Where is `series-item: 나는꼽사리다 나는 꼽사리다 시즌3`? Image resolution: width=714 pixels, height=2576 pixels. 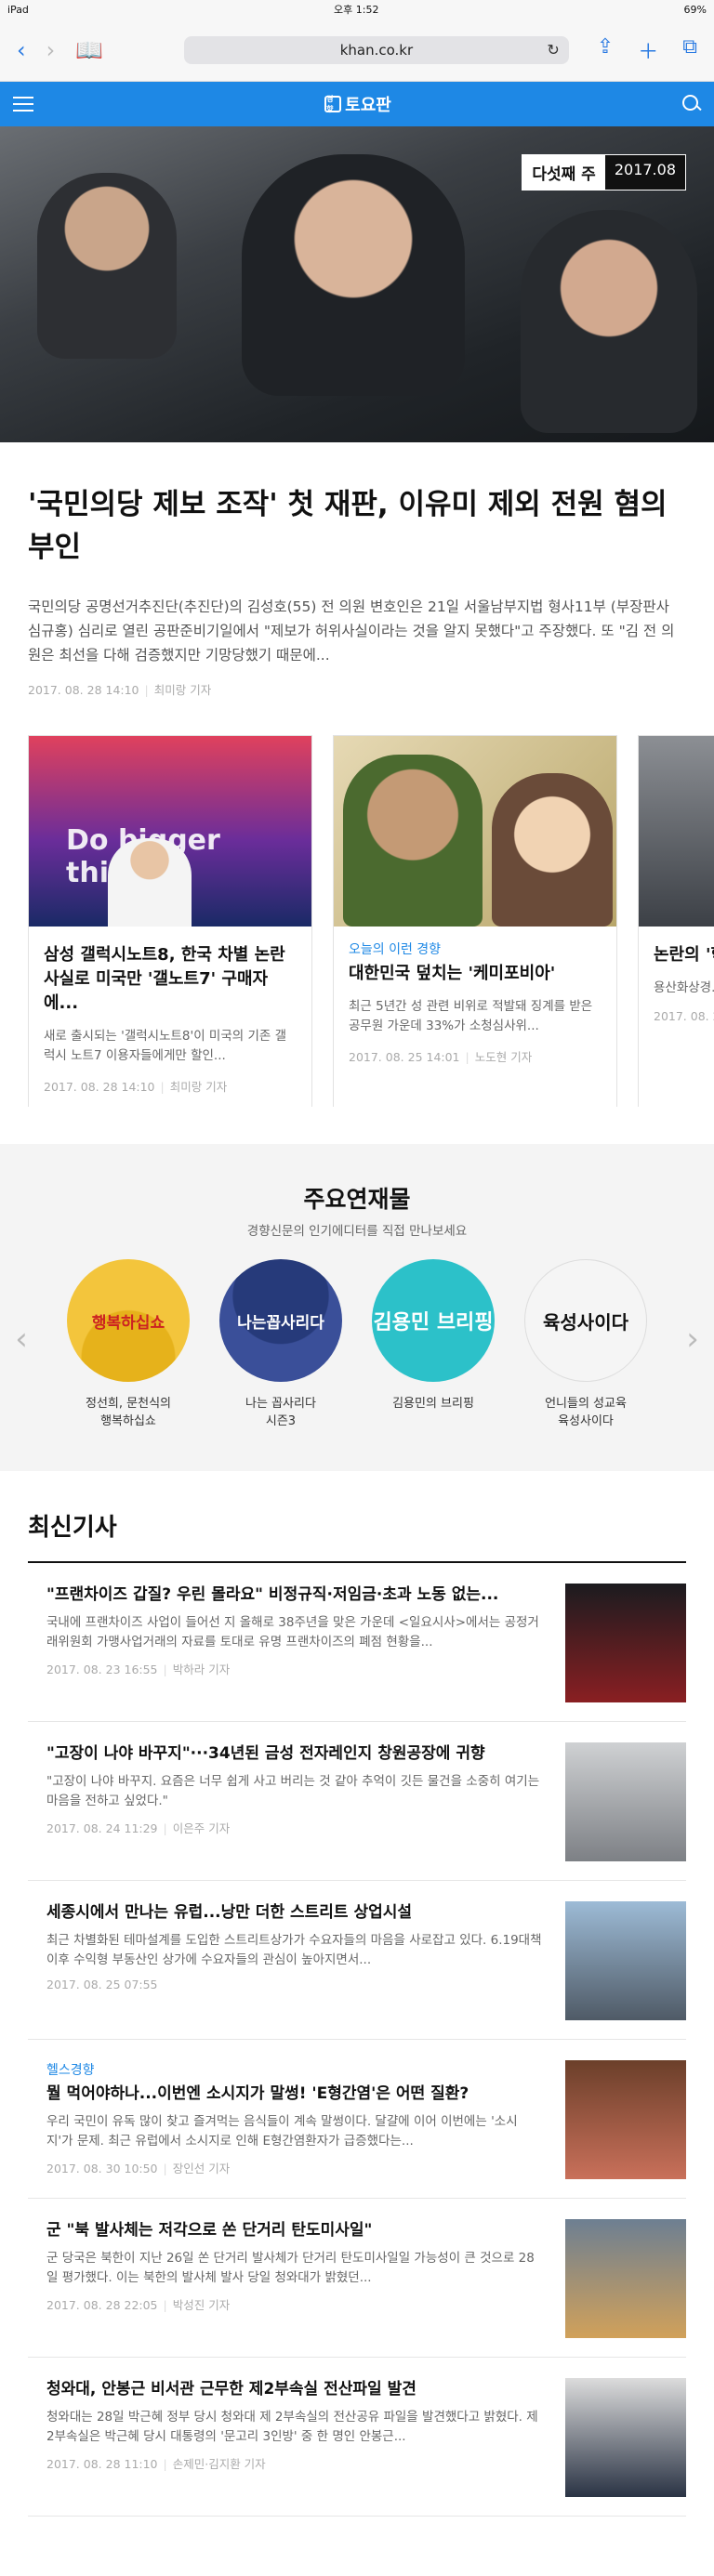
series-item: 나는꼽사리다 나는 꼽사리다 시즌3 is located at coordinates (281, 1344).